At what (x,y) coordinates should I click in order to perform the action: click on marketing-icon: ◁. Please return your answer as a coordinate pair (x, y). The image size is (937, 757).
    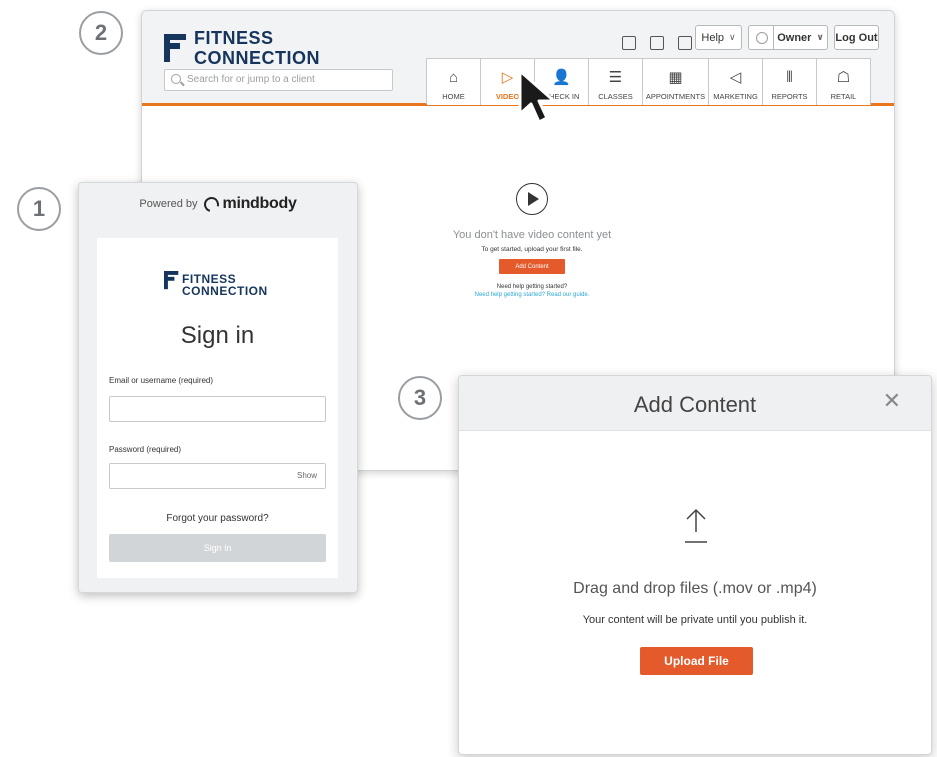
    Looking at the image, I should click on (735, 77).